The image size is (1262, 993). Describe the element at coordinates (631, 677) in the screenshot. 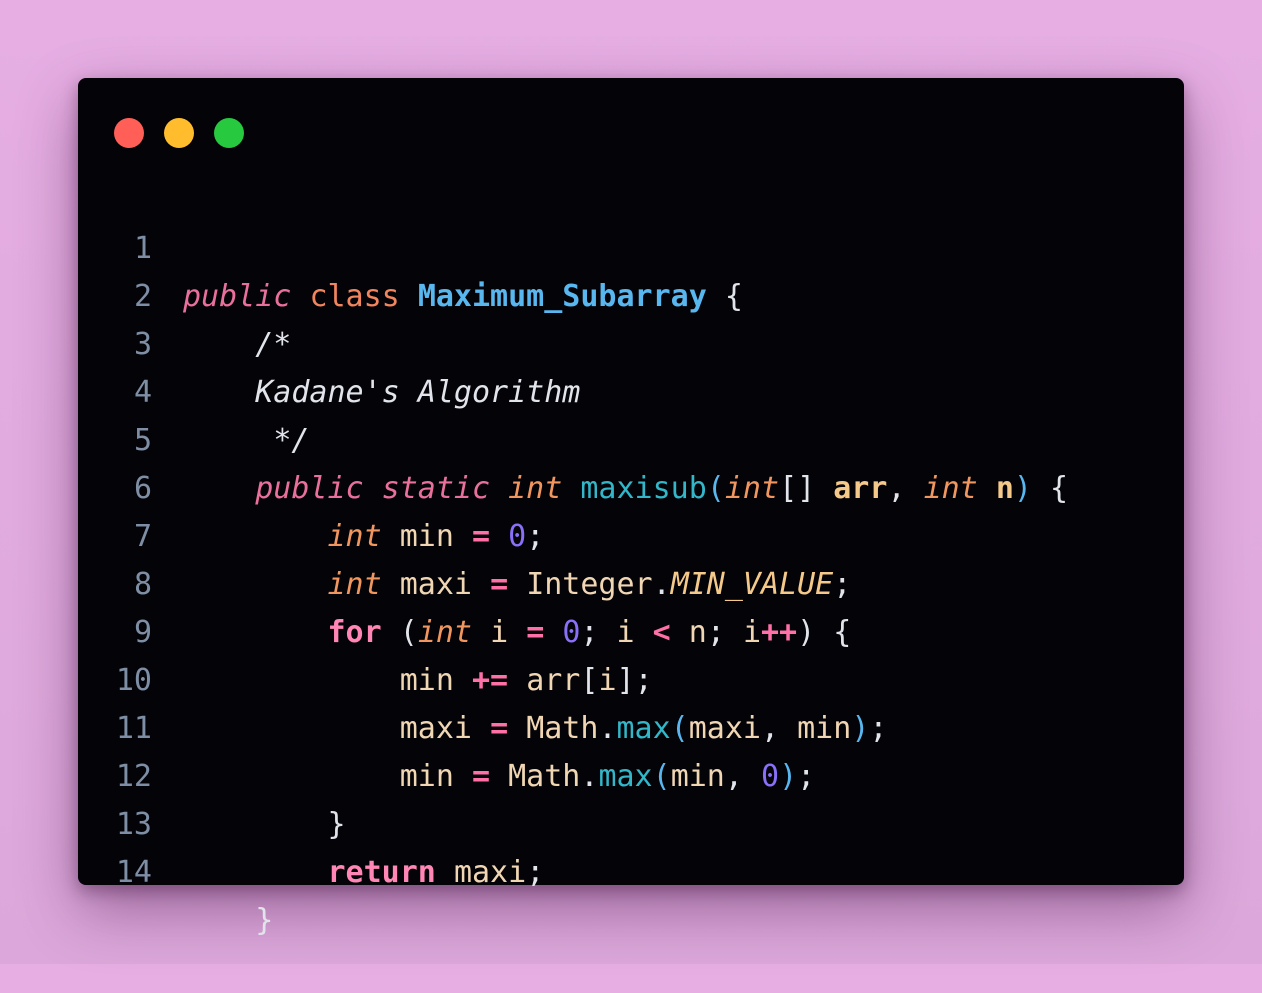

I see `code-line-10: 10 maxi = Math.max(maxi, min);` at that location.